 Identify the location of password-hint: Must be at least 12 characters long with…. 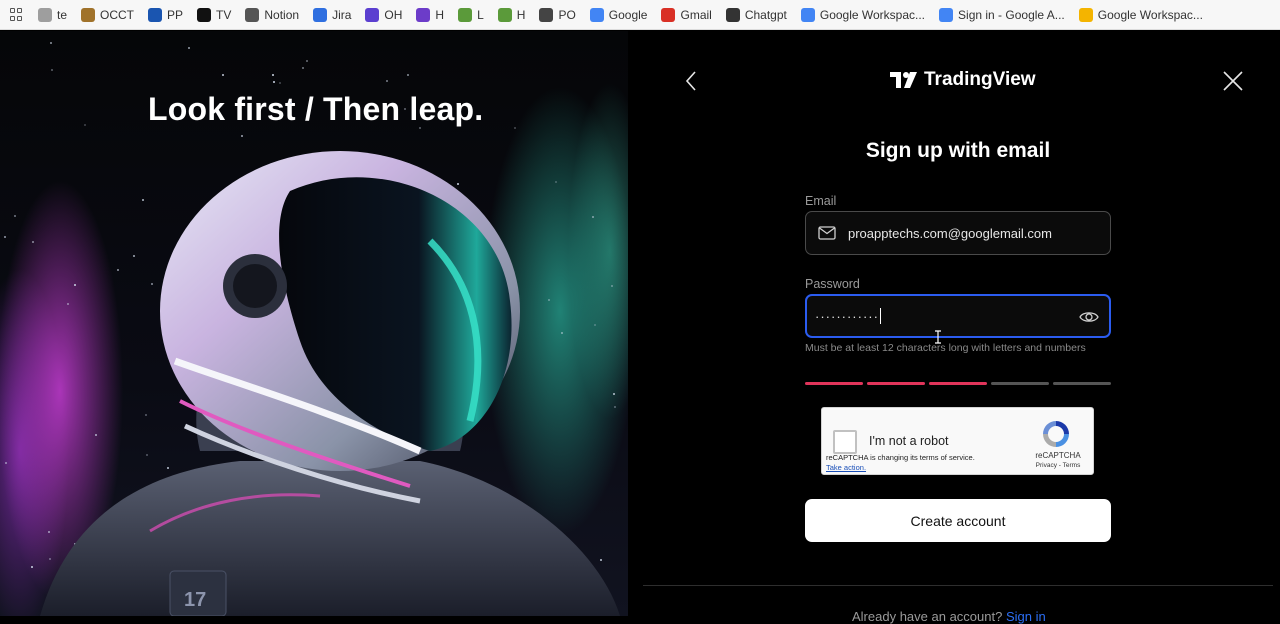
(945, 348).